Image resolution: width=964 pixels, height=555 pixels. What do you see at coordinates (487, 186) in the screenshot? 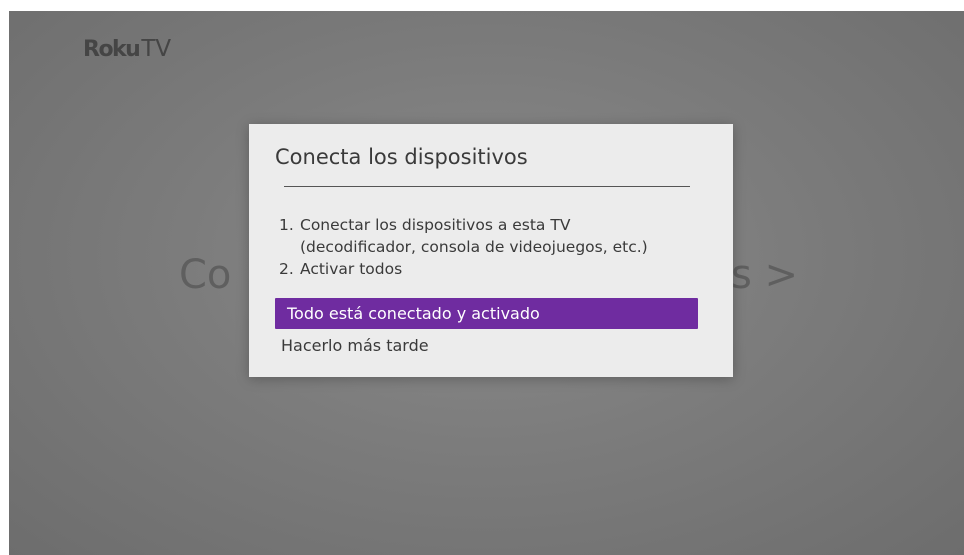
I see `dialog-divider` at bounding box center [487, 186].